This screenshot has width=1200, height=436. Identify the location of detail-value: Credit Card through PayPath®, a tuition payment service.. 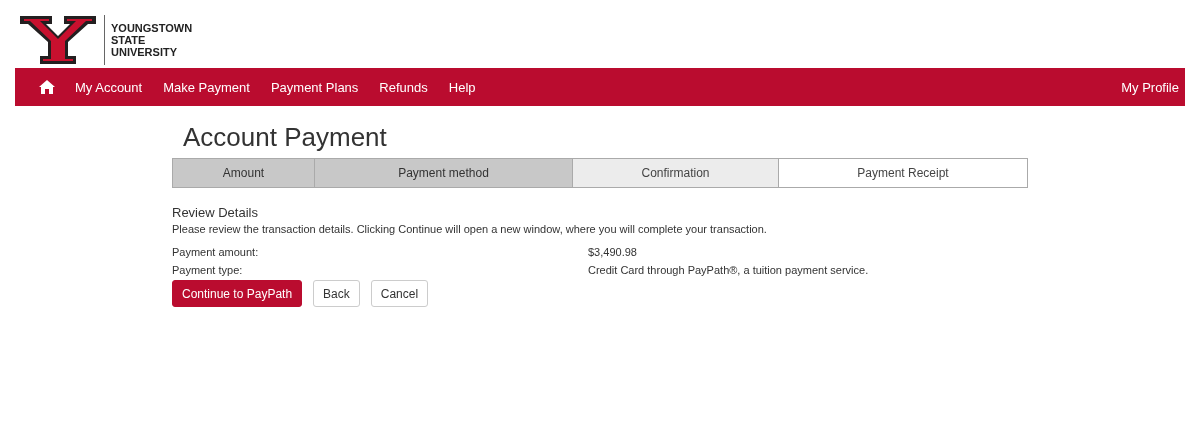
(728, 270).